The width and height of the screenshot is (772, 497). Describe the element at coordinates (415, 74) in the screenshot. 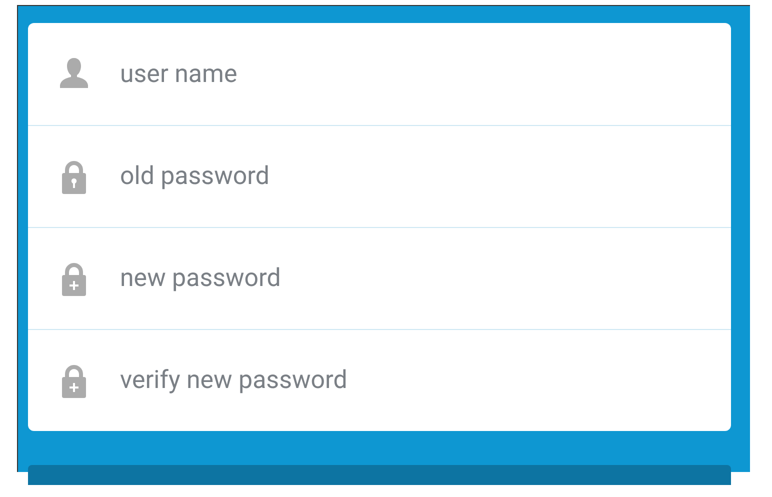

I see `input-field: user name` at that location.